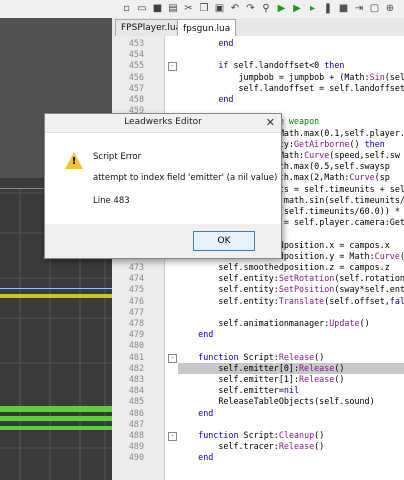 This screenshot has height=480, width=404. I want to click on line-number: 483, so click(136, 379).